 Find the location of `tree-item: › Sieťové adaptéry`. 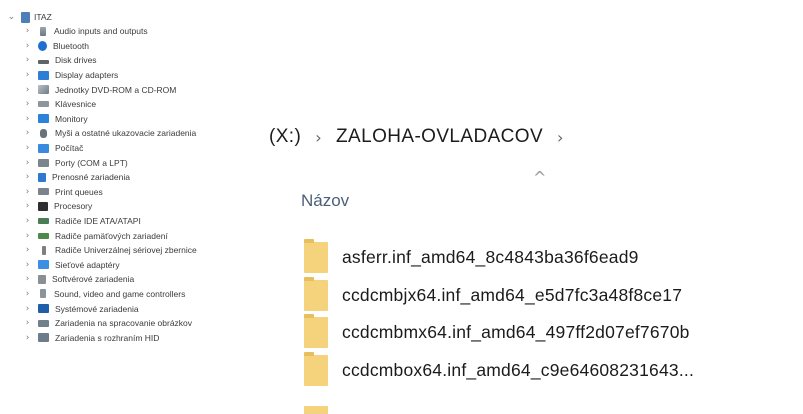

tree-item: › Sieťové adaptéry is located at coordinates (135, 265).